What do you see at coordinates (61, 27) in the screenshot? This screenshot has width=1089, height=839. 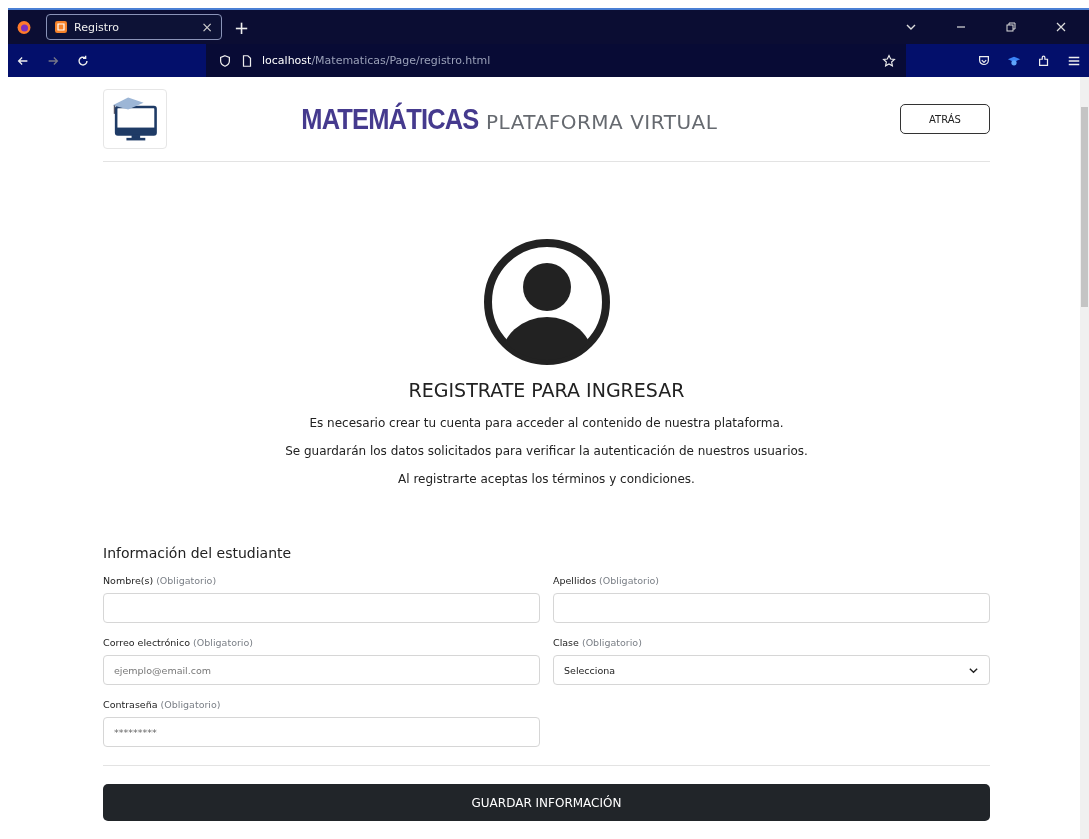 I see `favicon-icon` at bounding box center [61, 27].